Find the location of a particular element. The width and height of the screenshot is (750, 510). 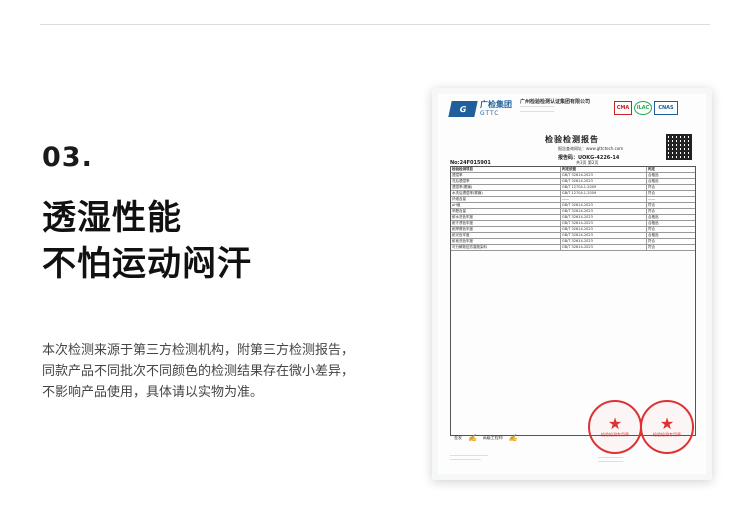

table-cell: 耐汗渍色牢度 is located at coordinates (506, 223).